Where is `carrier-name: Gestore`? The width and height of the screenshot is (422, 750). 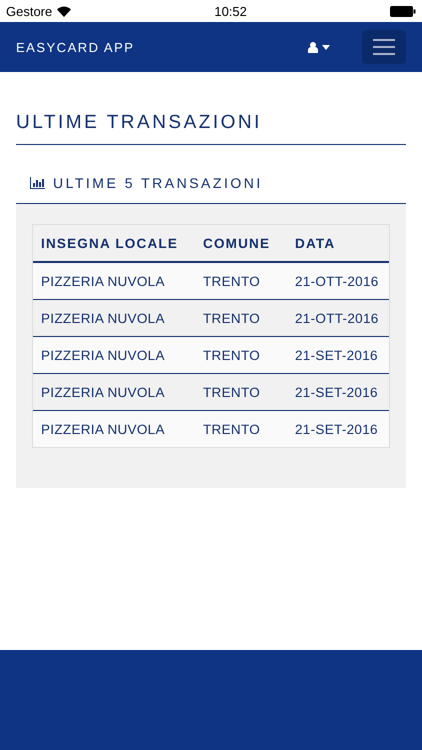 carrier-name: Gestore is located at coordinates (29, 11).